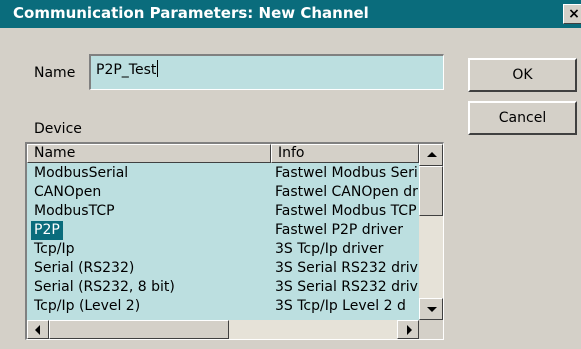 The height and width of the screenshot is (349, 581). Describe the element at coordinates (223, 249) in the screenshot. I see `device-row-tcpip: Tcp/Ip 3S Tcp/Ip driver` at that location.